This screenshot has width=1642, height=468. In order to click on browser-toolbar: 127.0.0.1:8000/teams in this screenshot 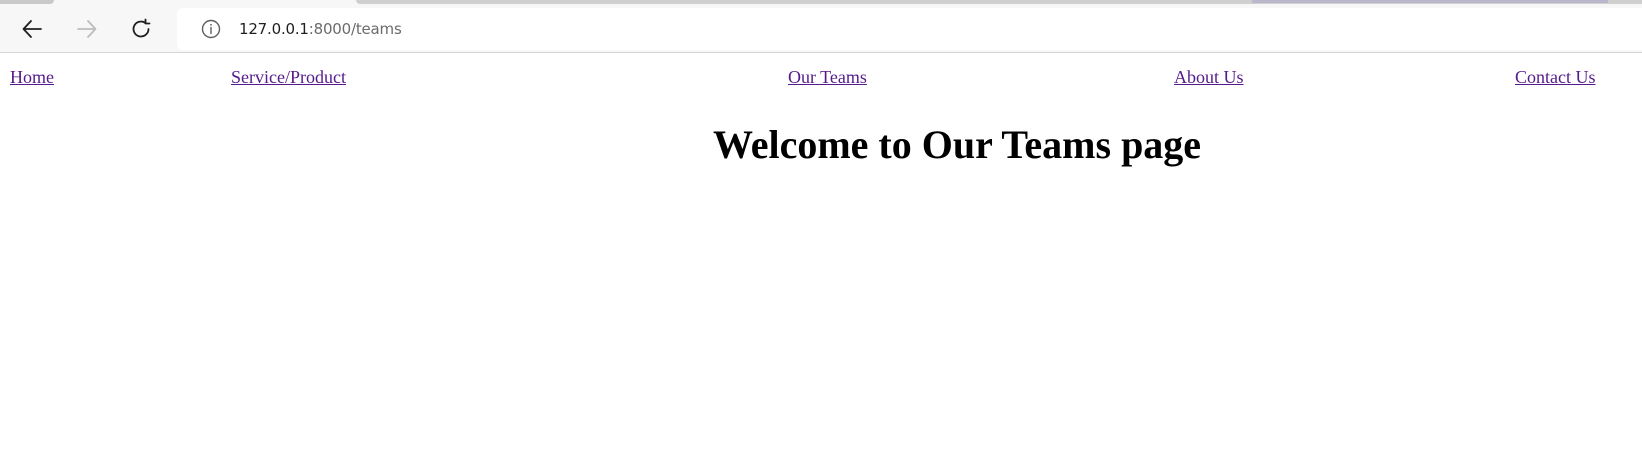, I will do `click(821, 26)`.